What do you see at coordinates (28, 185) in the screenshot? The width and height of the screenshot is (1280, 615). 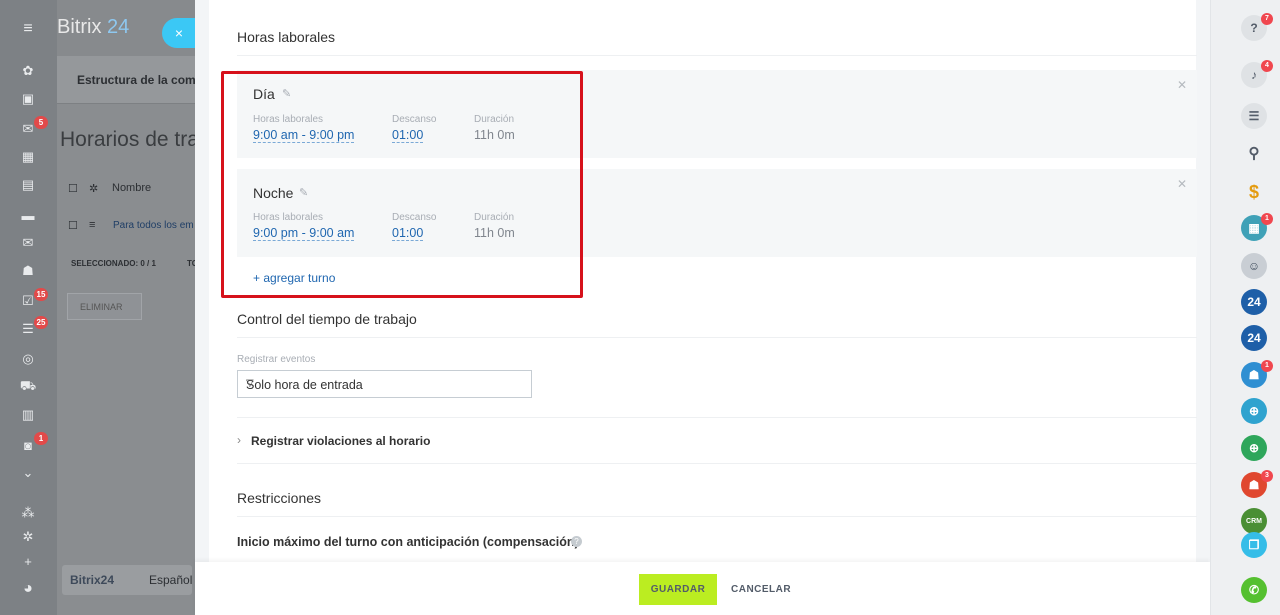 I see `document-icon: ▤` at bounding box center [28, 185].